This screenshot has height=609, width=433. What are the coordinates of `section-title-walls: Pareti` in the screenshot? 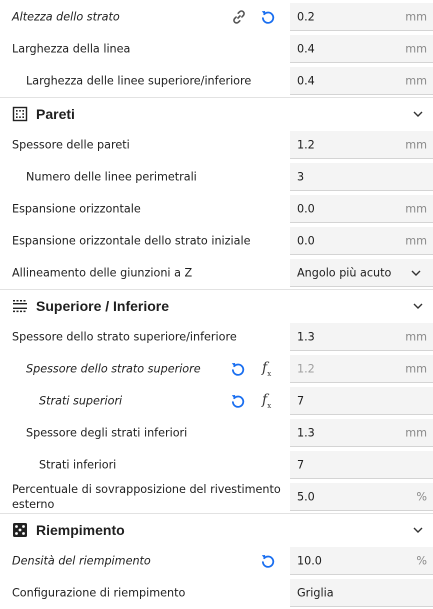 It's located at (55, 114).